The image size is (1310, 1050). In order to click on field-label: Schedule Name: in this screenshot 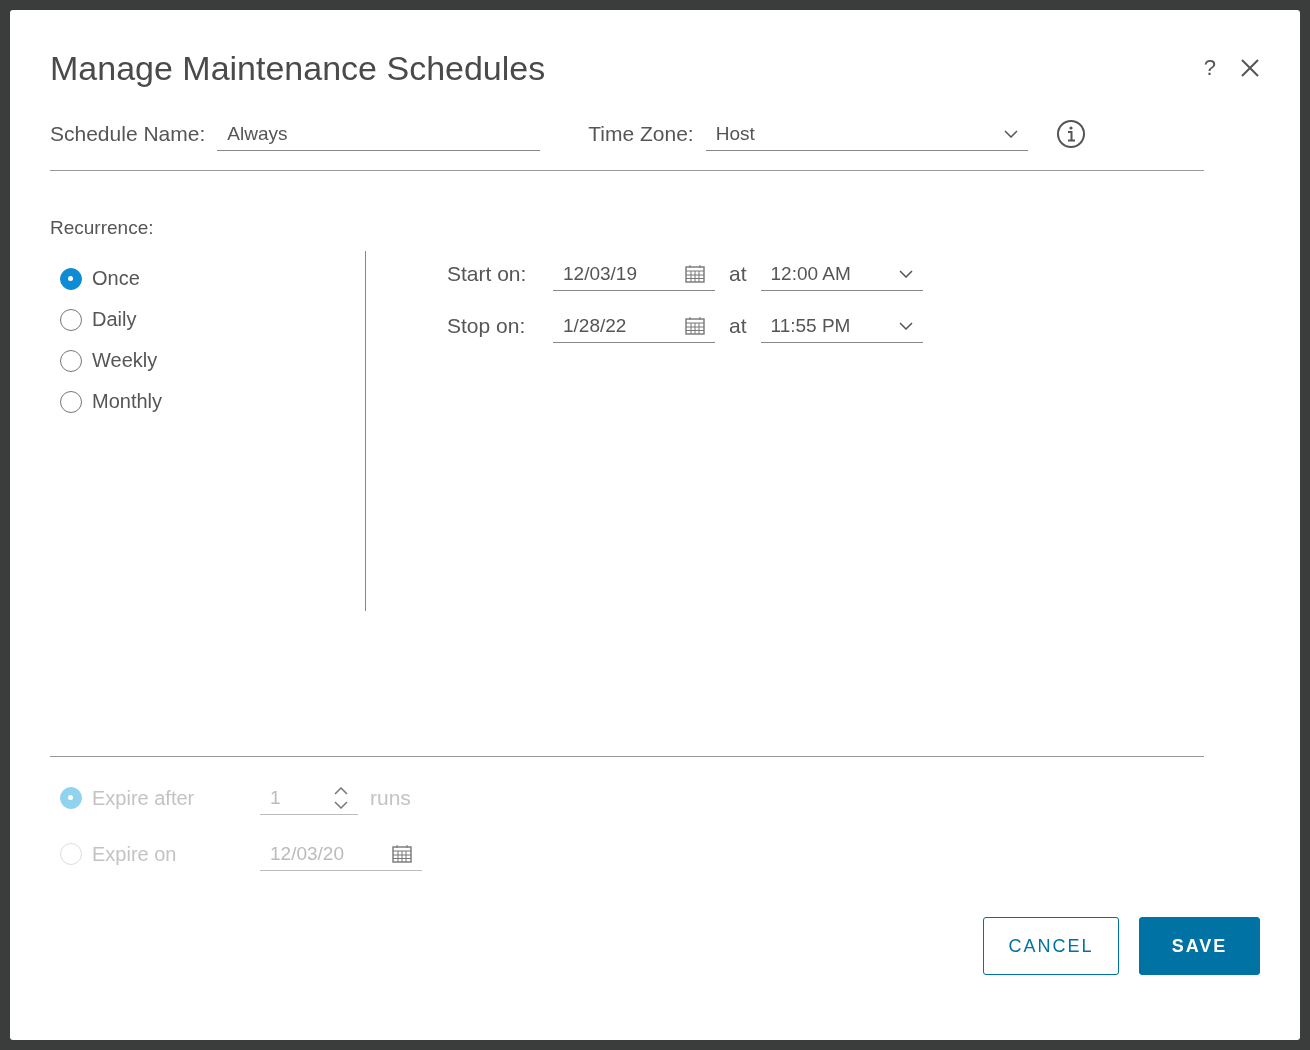, I will do `click(128, 134)`.